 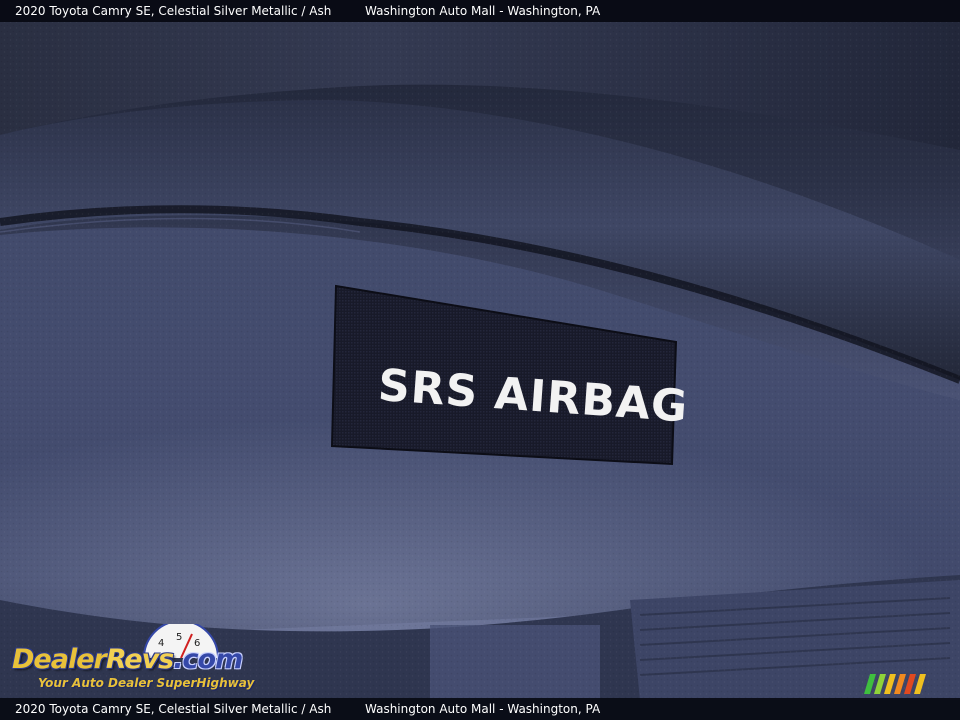 What do you see at coordinates (179, 637) in the screenshot?
I see `svg-text: 5` at bounding box center [179, 637].